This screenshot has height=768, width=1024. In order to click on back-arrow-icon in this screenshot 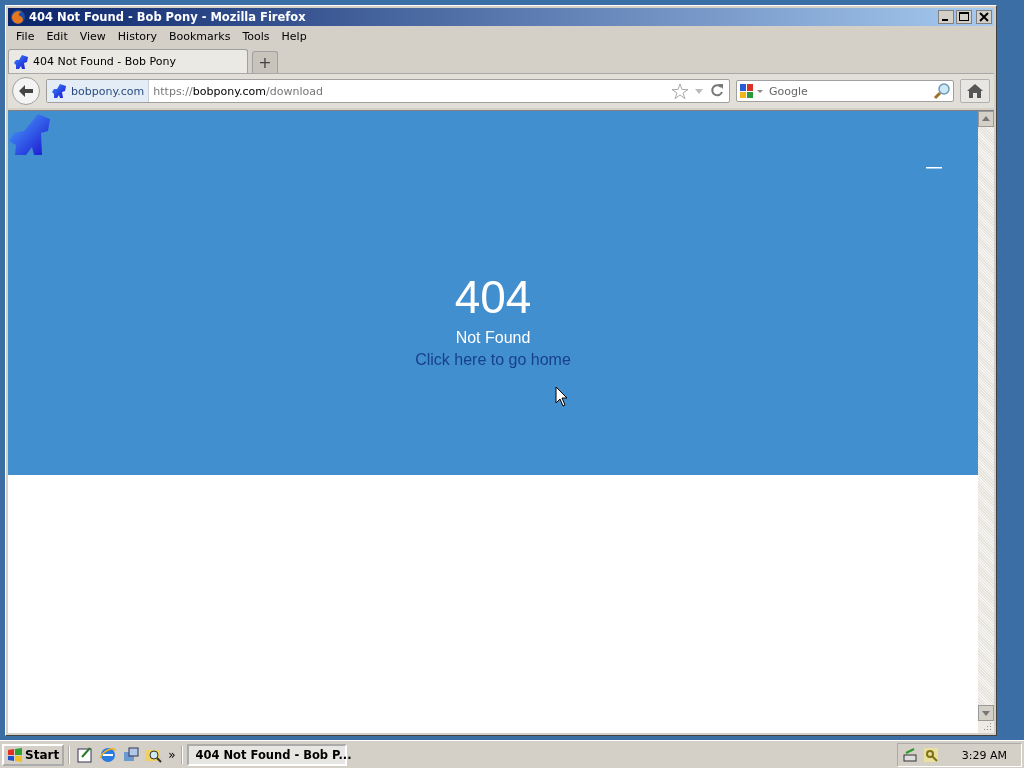, I will do `click(26, 91)`.